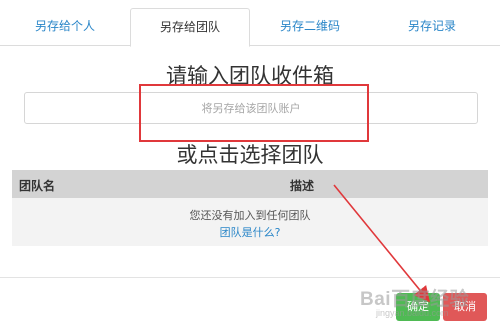 The height and width of the screenshot is (330, 500). Describe the element at coordinates (418, 307) in the screenshot. I see `confirm-button: 确定` at that location.